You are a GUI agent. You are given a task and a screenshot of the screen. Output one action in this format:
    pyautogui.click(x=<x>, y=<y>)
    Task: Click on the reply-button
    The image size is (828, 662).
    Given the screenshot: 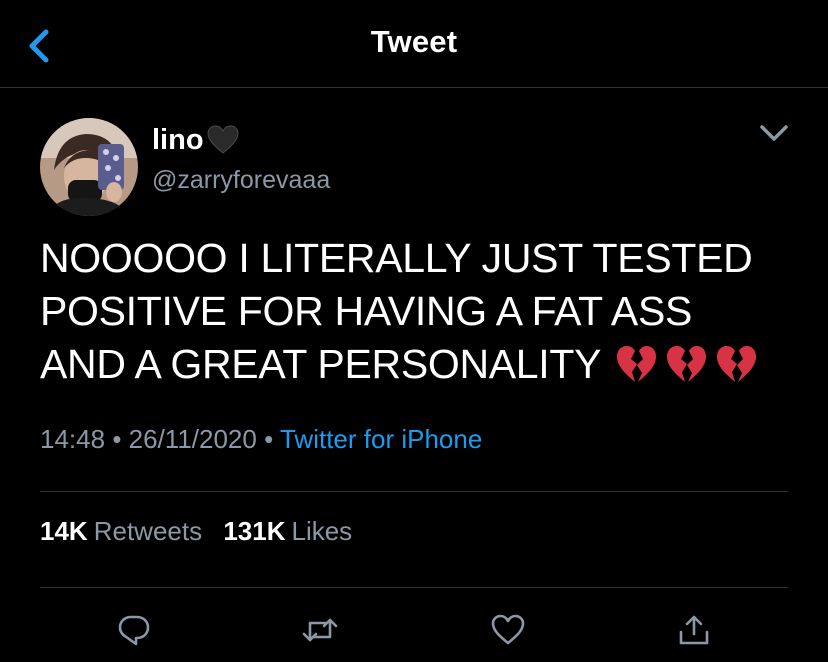 What is the action you would take?
    pyautogui.click(x=134, y=630)
    